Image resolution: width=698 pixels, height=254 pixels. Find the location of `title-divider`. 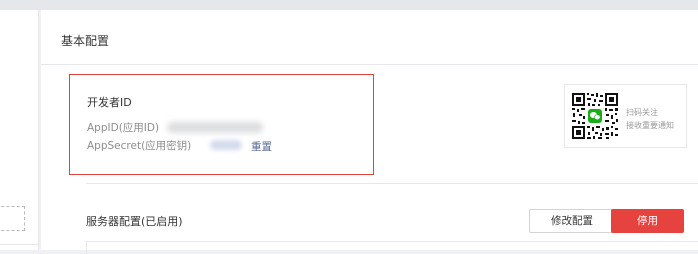

title-divider is located at coordinates (369, 64).